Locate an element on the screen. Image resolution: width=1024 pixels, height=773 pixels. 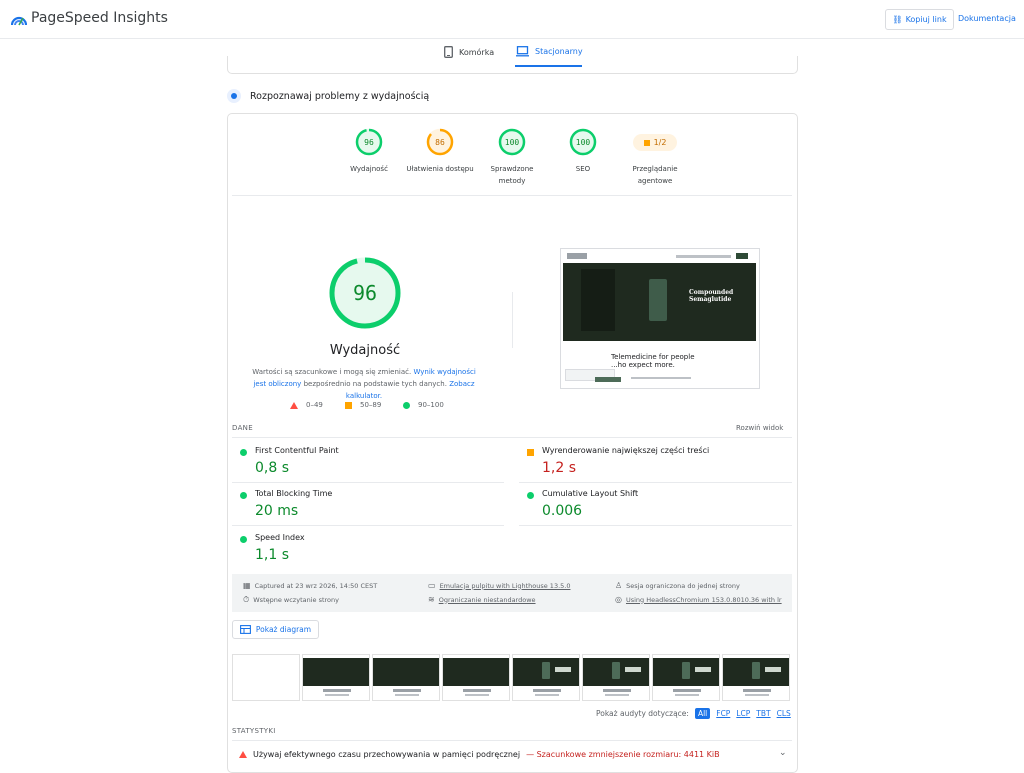
banner-button is located at coordinates (608, 379).